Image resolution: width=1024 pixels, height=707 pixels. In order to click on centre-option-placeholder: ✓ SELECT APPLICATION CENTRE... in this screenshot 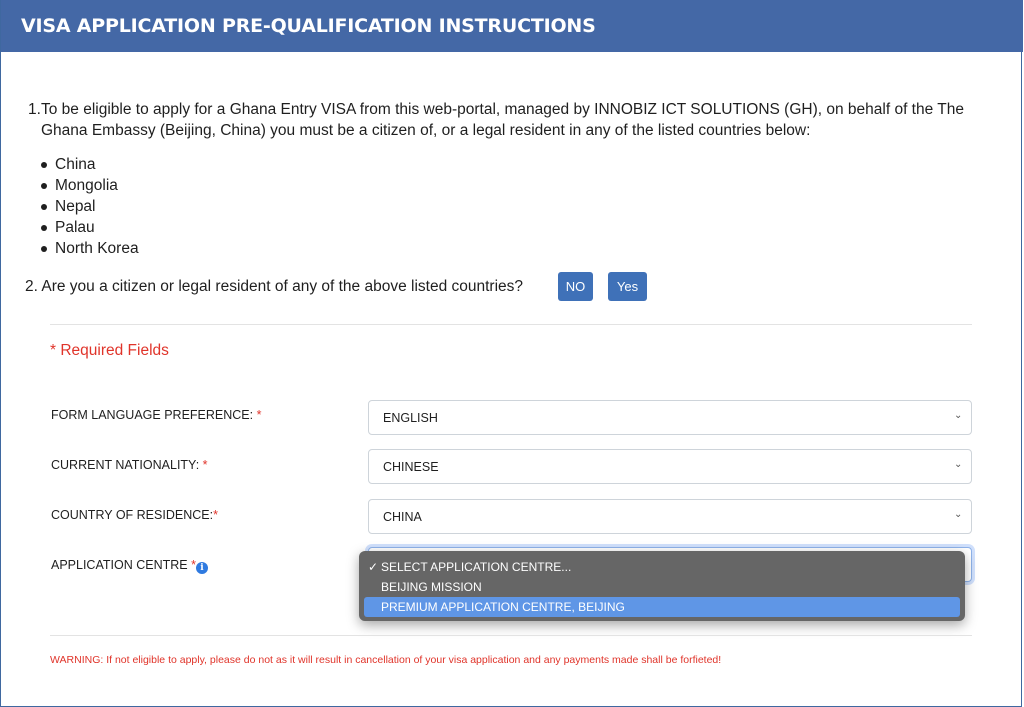, I will do `click(662, 567)`.